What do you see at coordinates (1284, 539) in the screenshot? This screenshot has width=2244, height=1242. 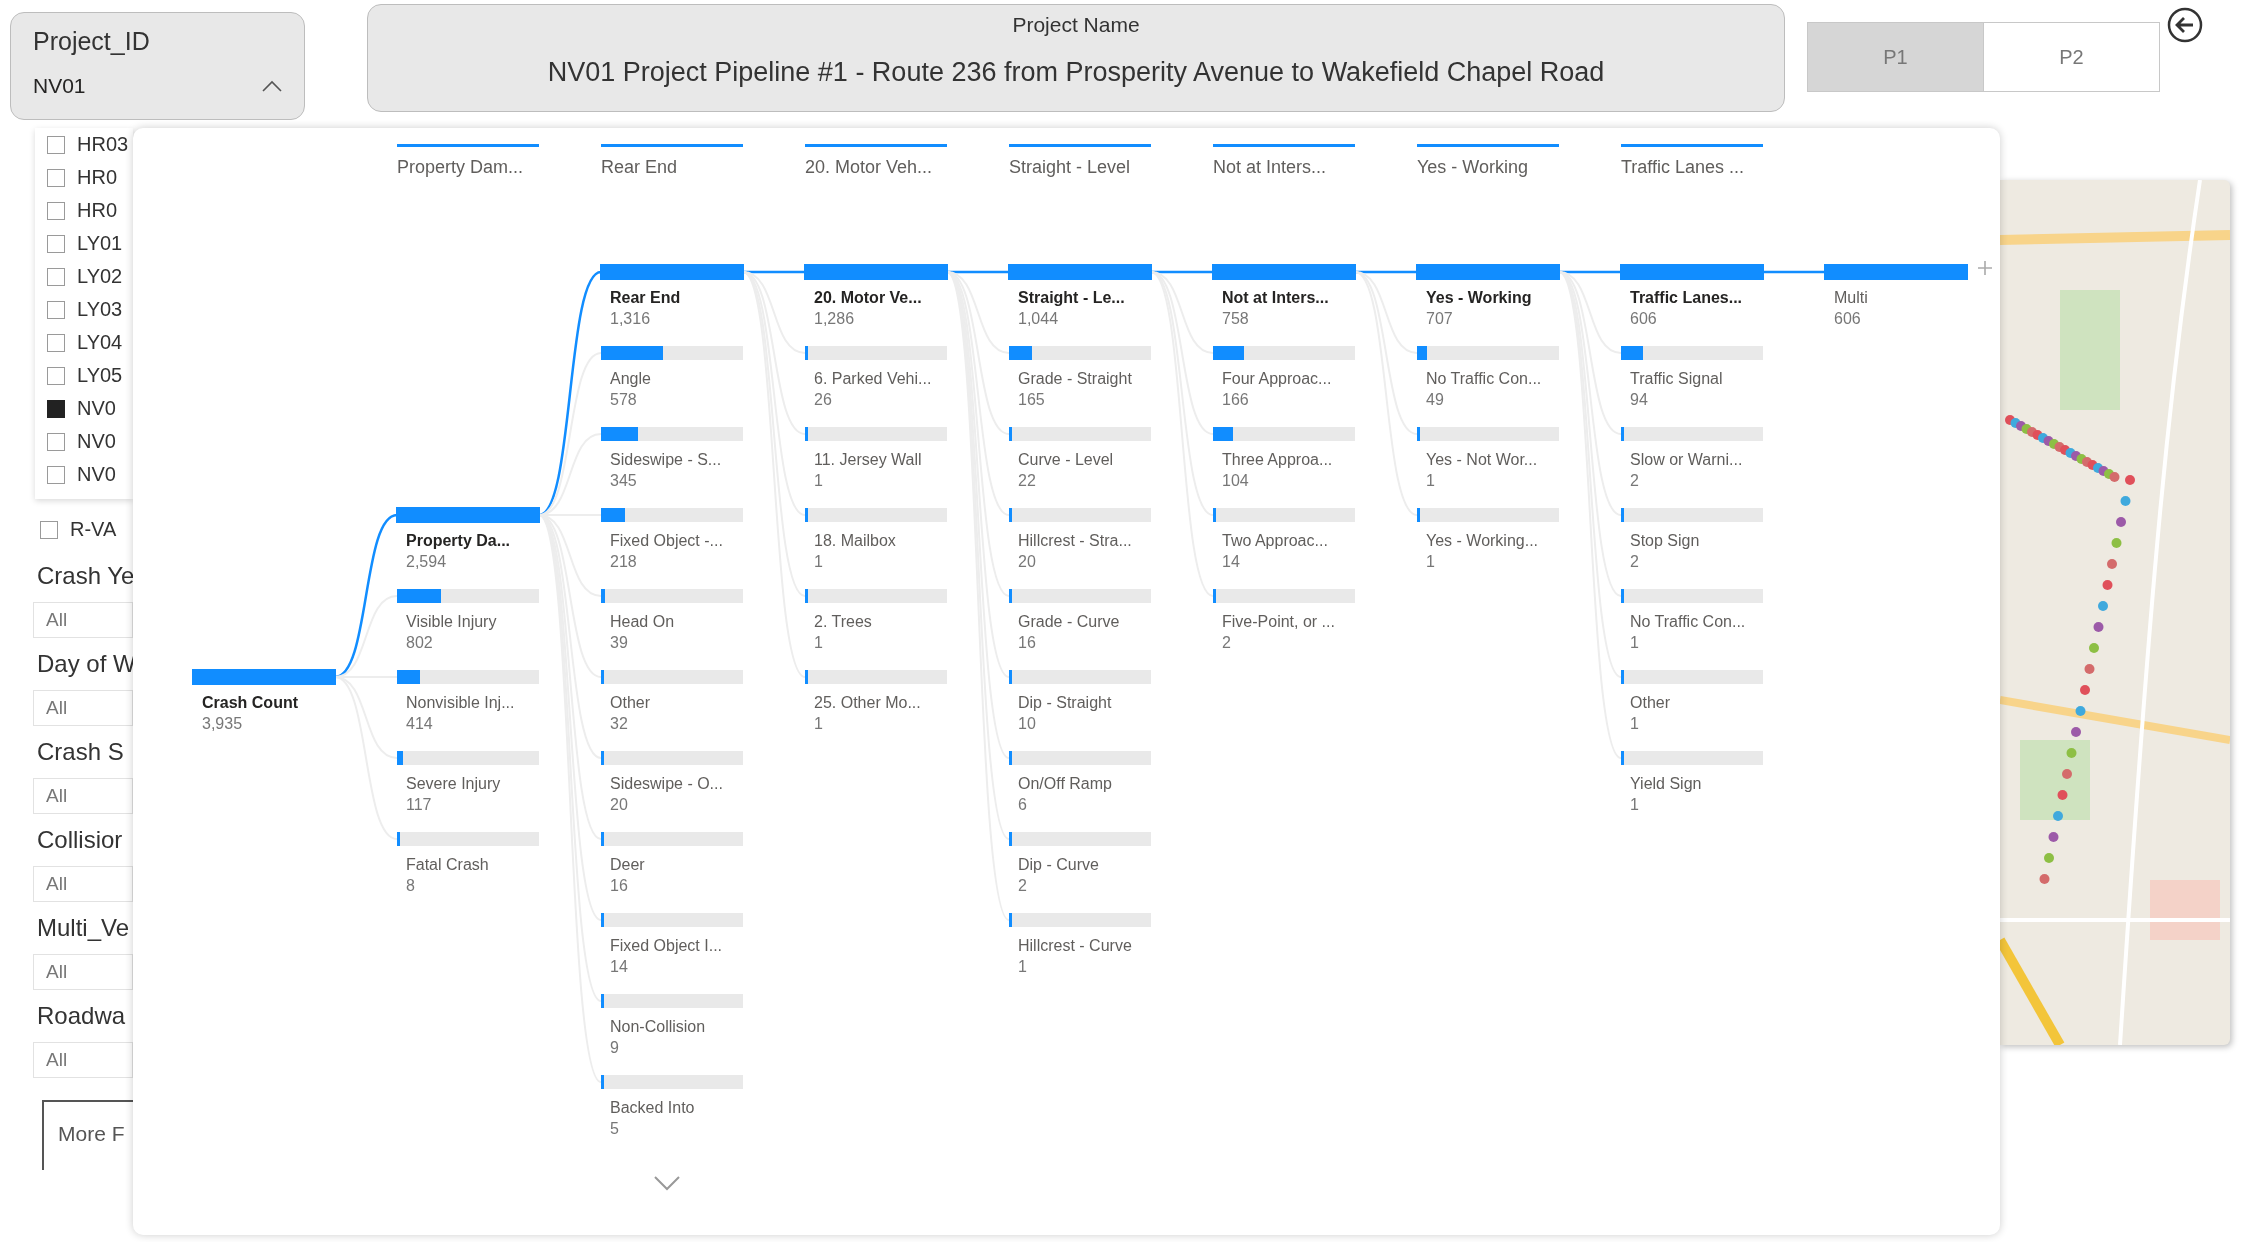 I see `tree-node: Two Approac... 14` at bounding box center [1284, 539].